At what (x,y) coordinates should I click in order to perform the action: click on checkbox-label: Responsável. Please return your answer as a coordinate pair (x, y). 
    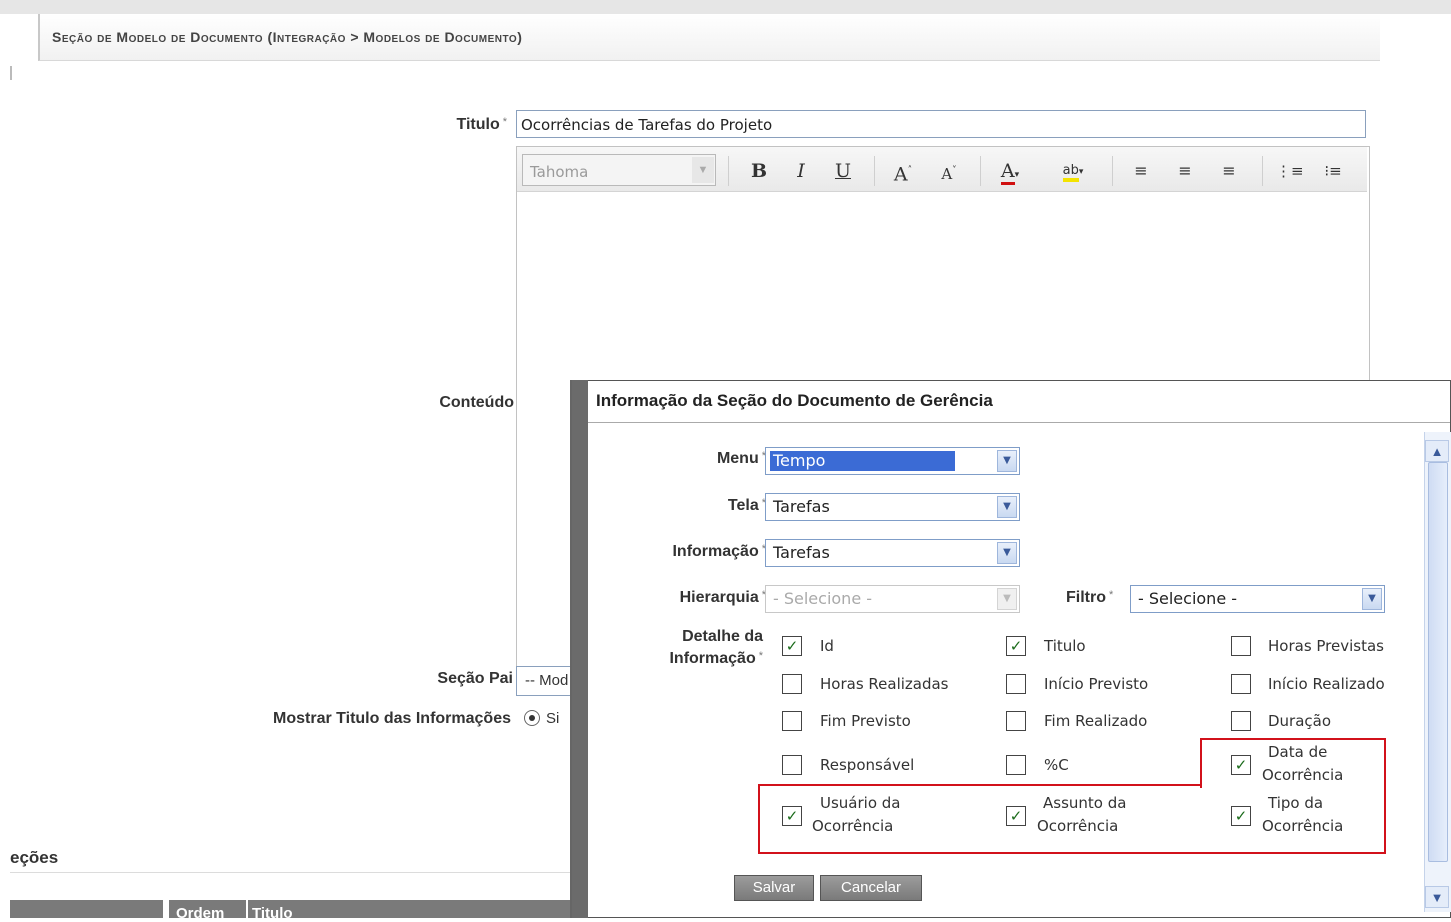
    Looking at the image, I should click on (867, 765).